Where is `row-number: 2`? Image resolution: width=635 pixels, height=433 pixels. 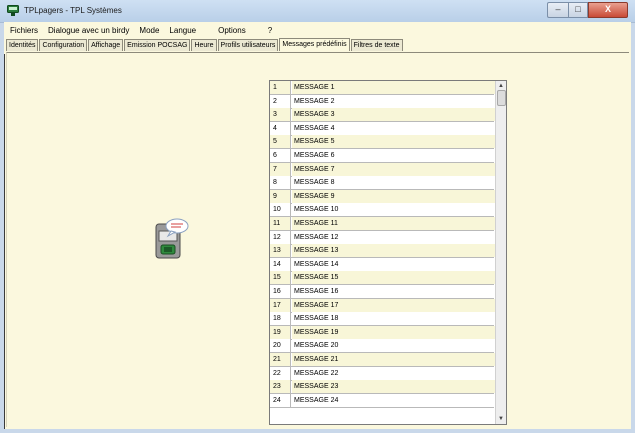 row-number: 2 is located at coordinates (280, 101).